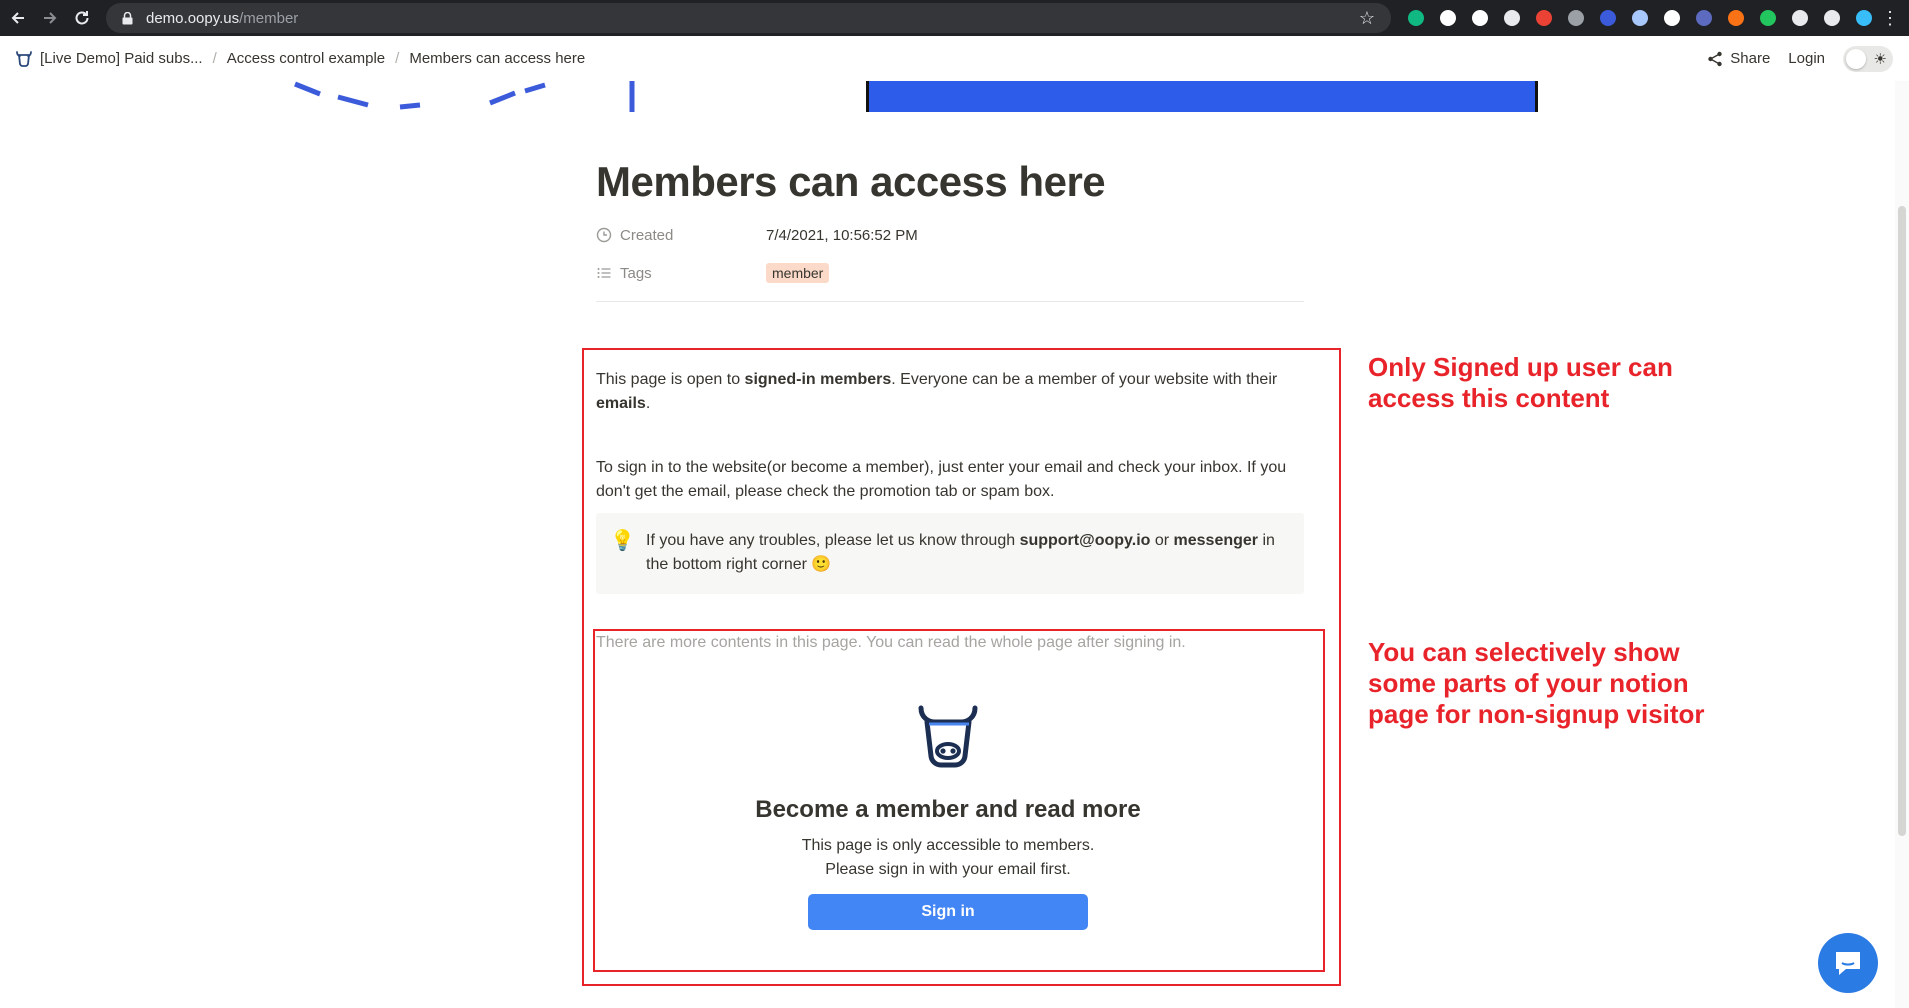  What do you see at coordinates (1520, 367) in the screenshot?
I see `annotation-line: Only Signed up user can` at bounding box center [1520, 367].